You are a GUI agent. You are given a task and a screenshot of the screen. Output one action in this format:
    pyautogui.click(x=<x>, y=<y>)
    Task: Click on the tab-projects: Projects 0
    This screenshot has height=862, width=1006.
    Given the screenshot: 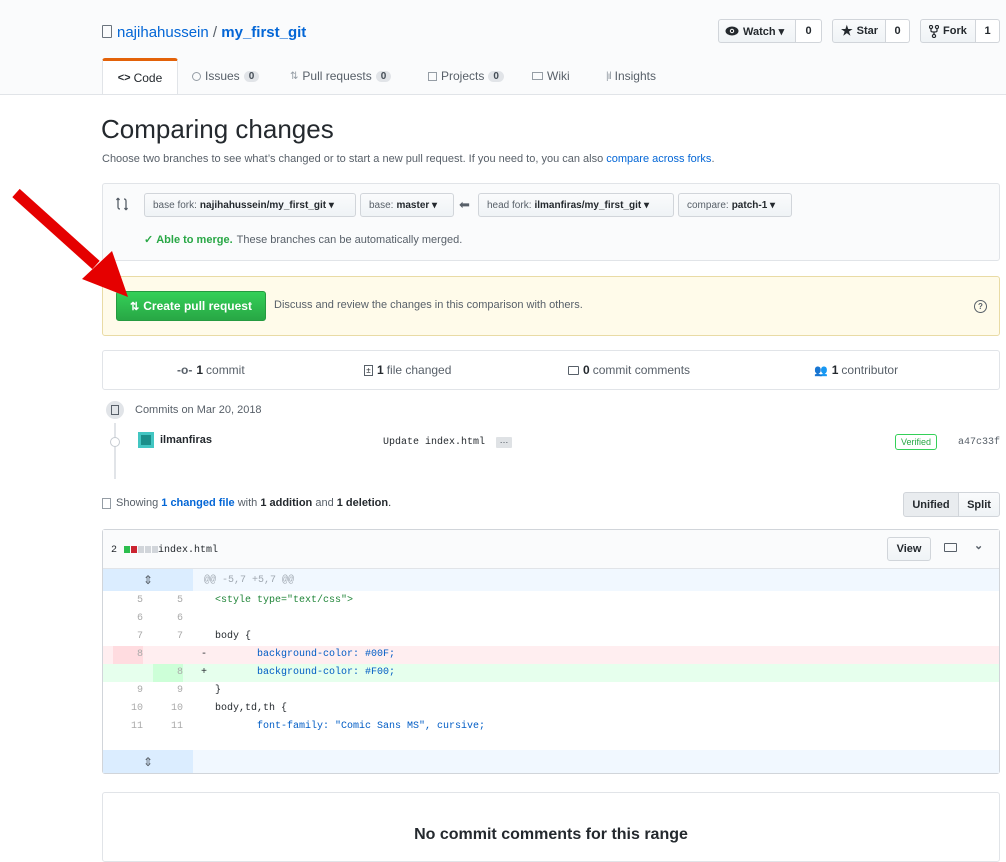 What is the action you would take?
    pyautogui.click(x=466, y=76)
    